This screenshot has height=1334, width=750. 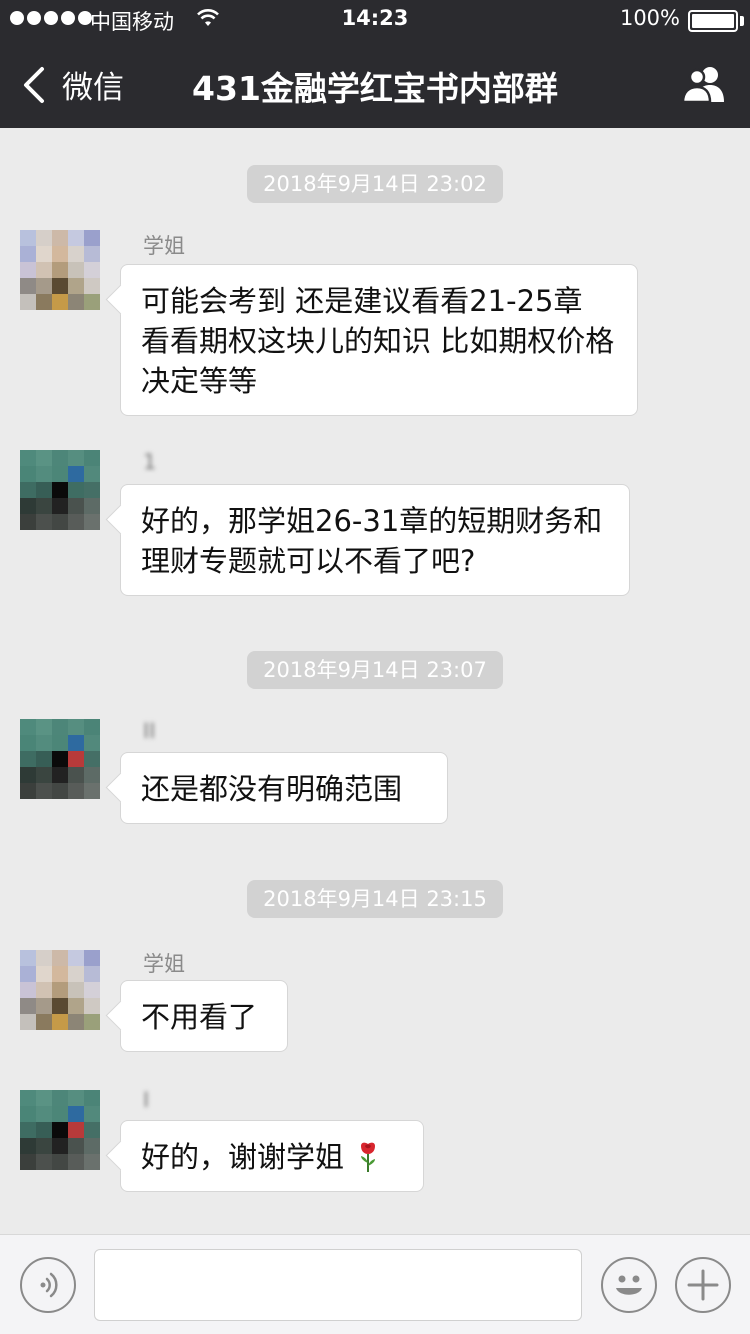 I want to click on message-bubble: 好的，那学姐26-31章的短期财务和理财专题就可以不看了吧?, so click(x=375, y=540).